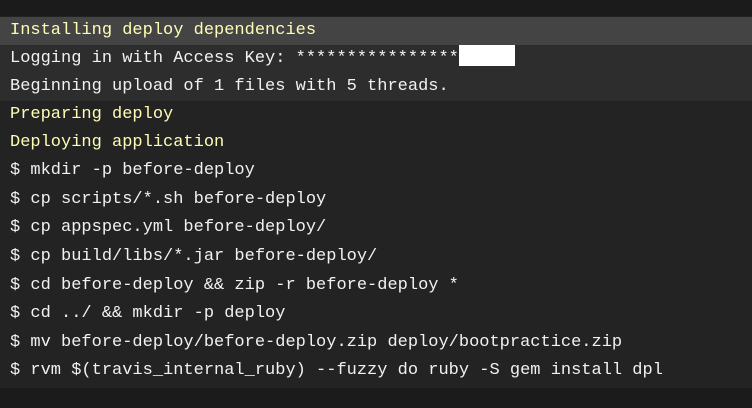 Image resolution: width=752 pixels, height=408 pixels. Describe the element at coordinates (148, 313) in the screenshot. I see `log-line-text: $ cd ../ && mkdir -p deploy` at that location.